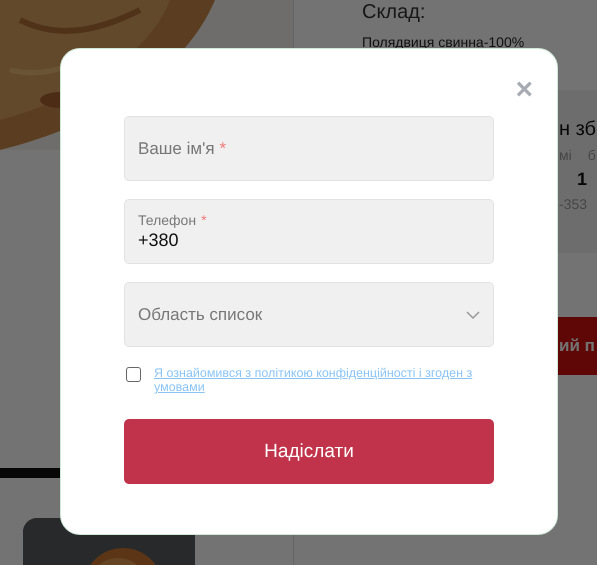 The width and height of the screenshot is (597, 565). I want to click on chevron-down-icon, so click(473, 314).